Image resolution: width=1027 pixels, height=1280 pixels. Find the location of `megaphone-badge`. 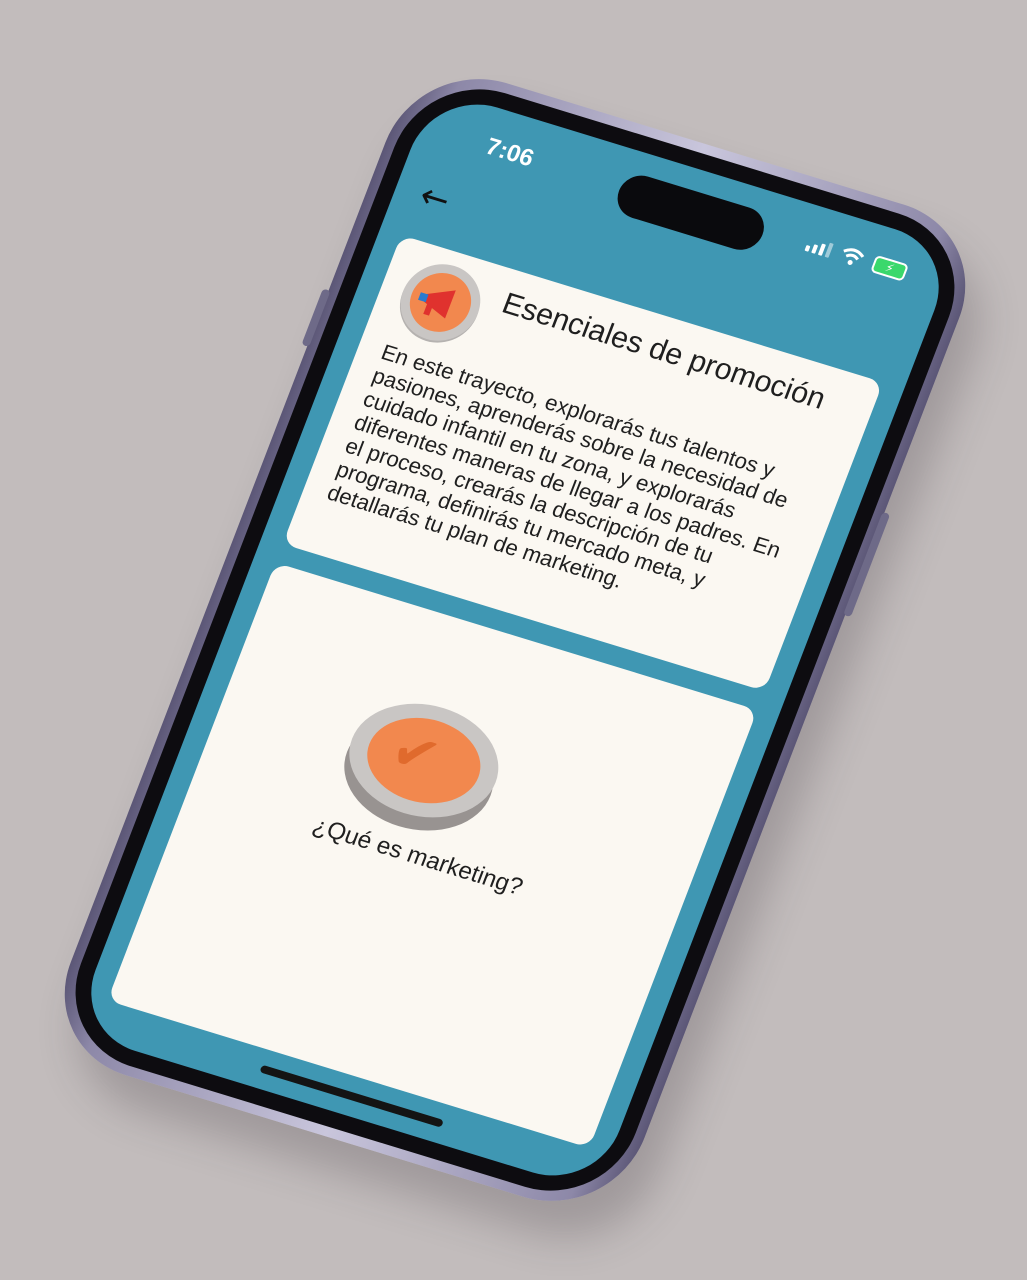

megaphone-badge is located at coordinates (440, 302).